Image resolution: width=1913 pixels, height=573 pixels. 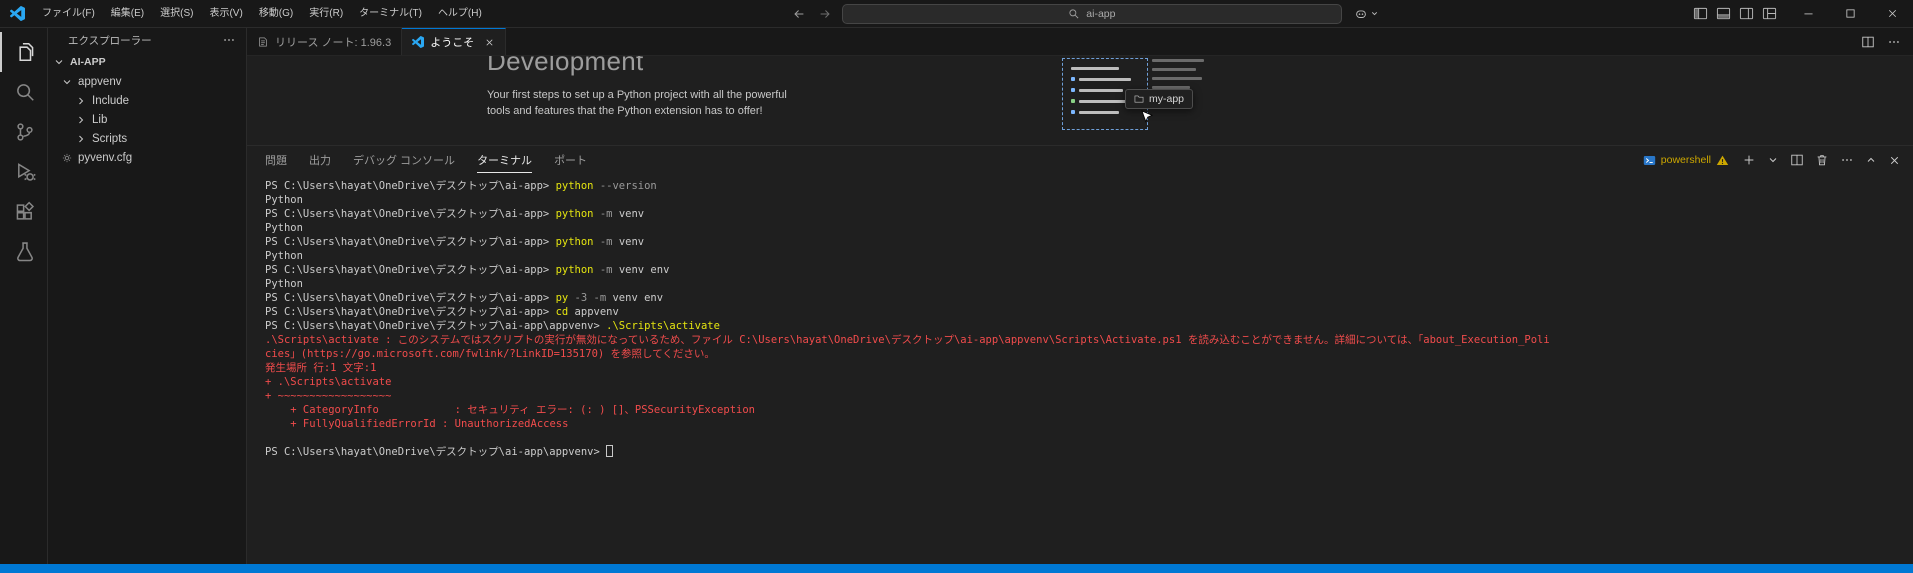 I want to click on menu-edit: 編集(E), so click(x=127, y=14).